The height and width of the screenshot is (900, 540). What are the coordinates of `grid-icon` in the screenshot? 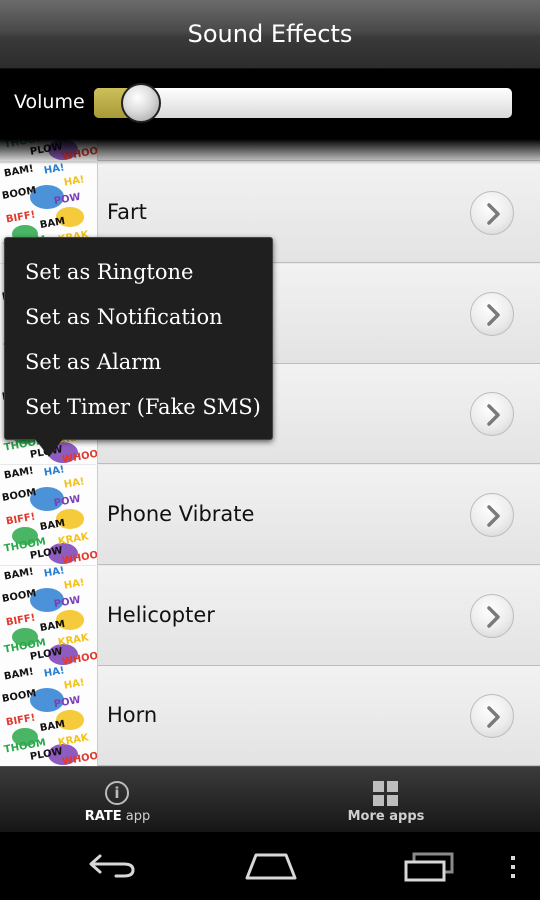 It's located at (386, 794).